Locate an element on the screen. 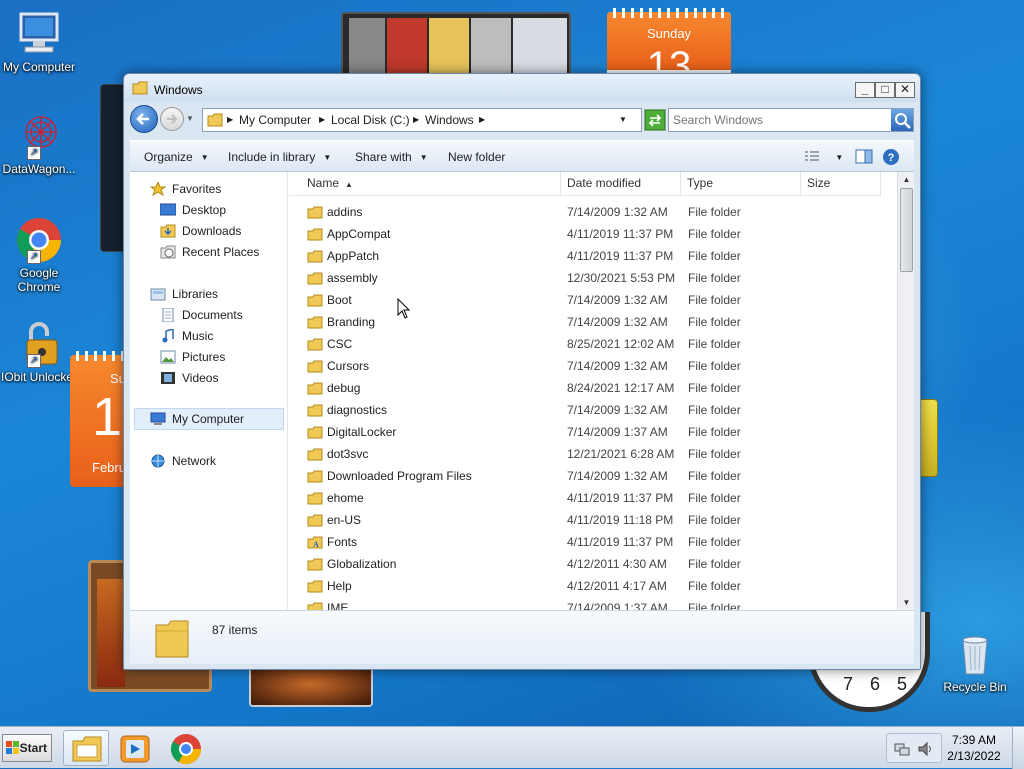 This screenshot has width=1024, height=769. file-row: addins 7/14/2009 1:32 AM File folder is located at coordinates (593, 212).